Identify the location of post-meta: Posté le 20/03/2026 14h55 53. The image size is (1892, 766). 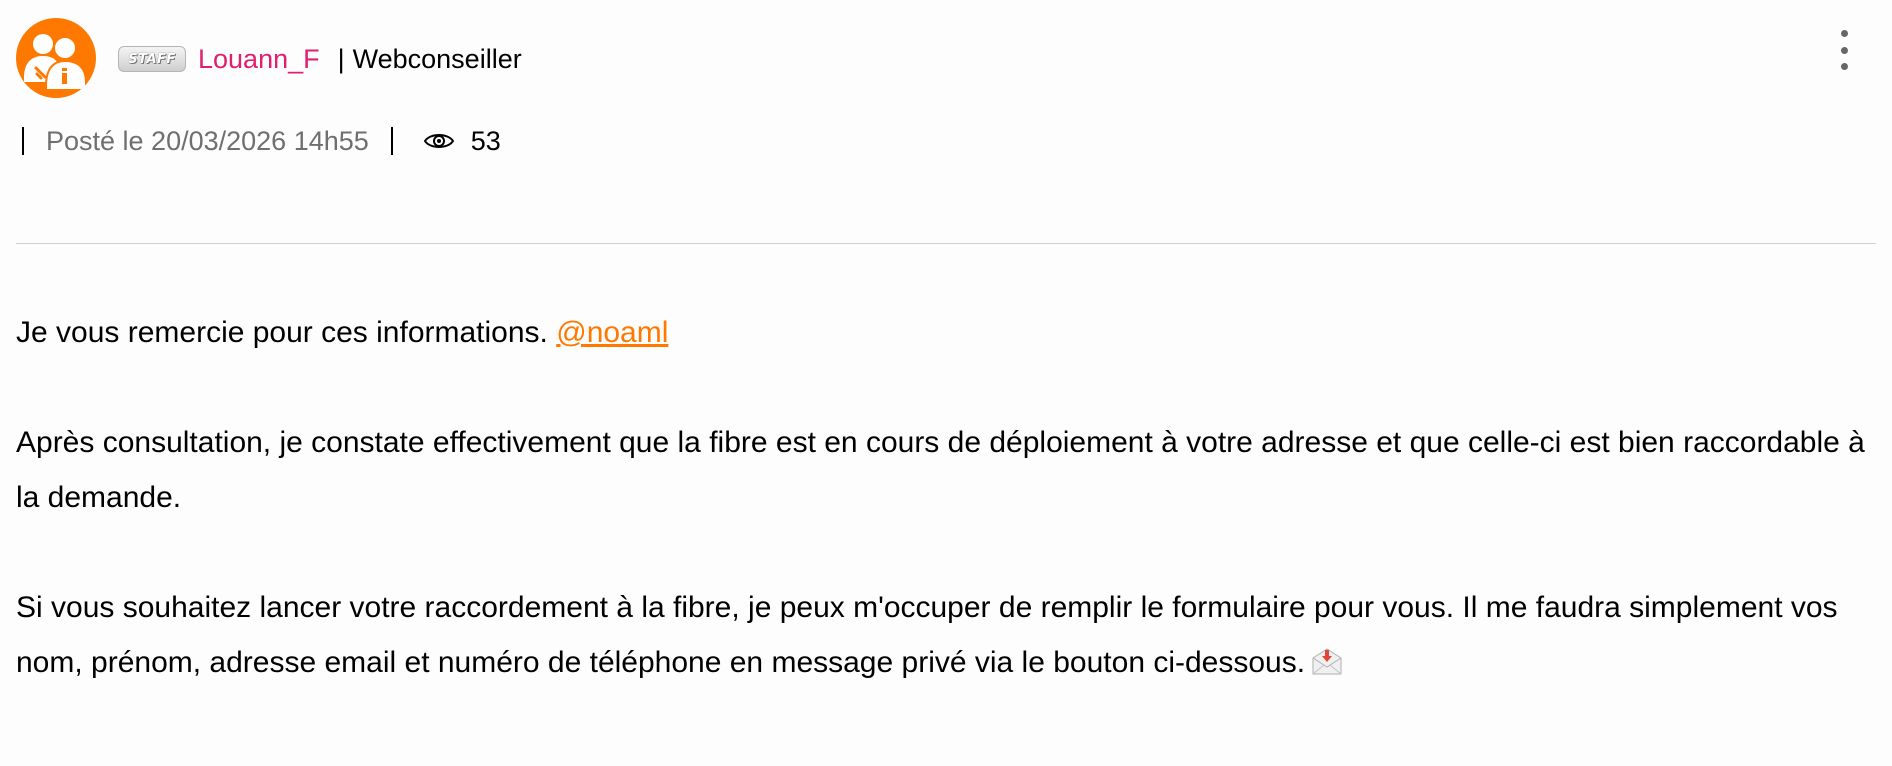
(261, 141).